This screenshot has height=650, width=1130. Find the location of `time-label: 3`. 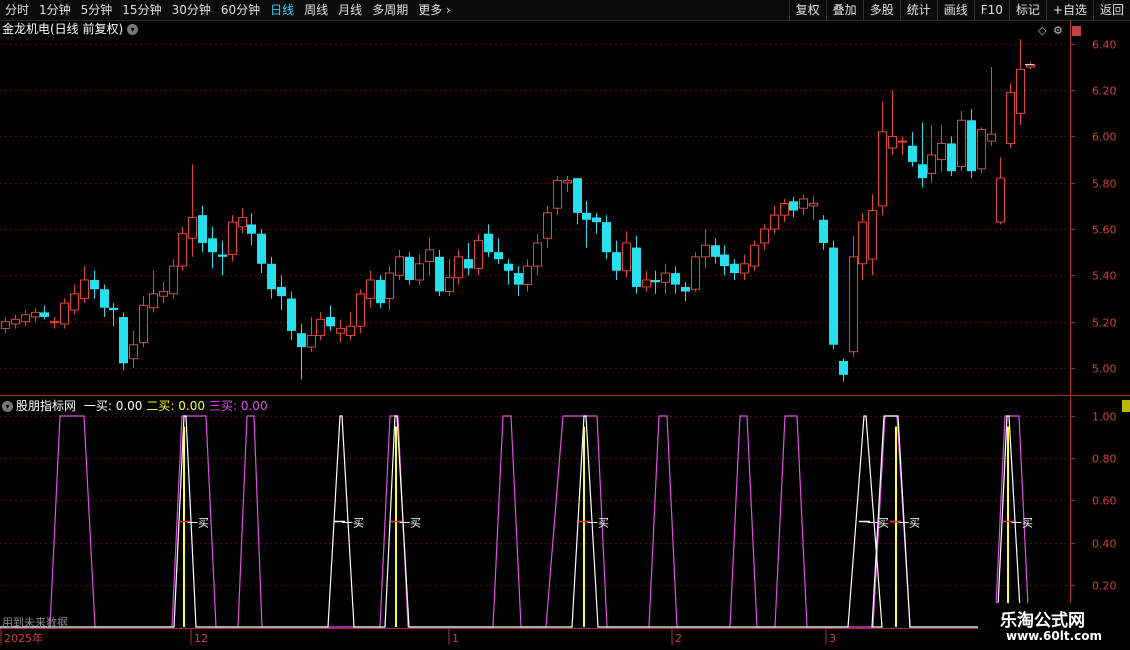

time-label: 3 is located at coordinates (832, 638).